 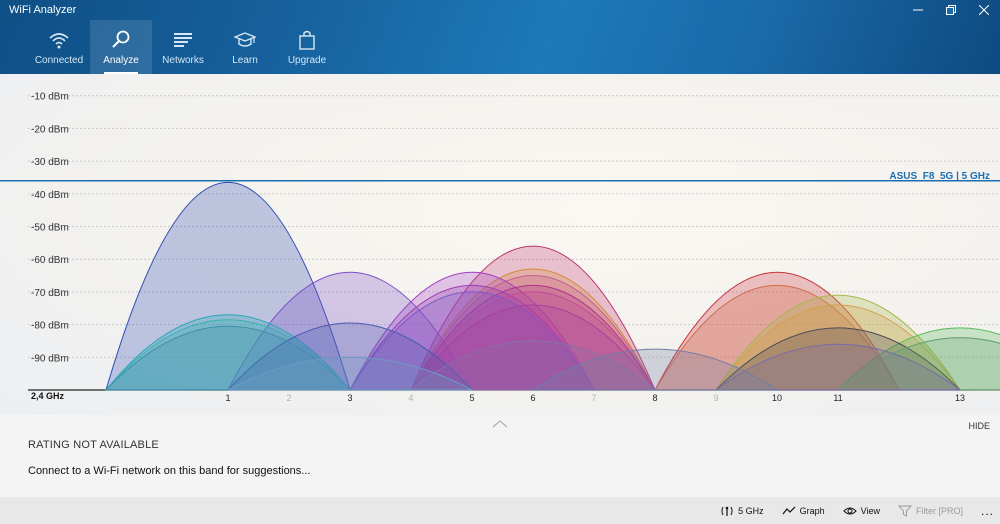 I want to click on minimize-icon, so click(x=917, y=10).